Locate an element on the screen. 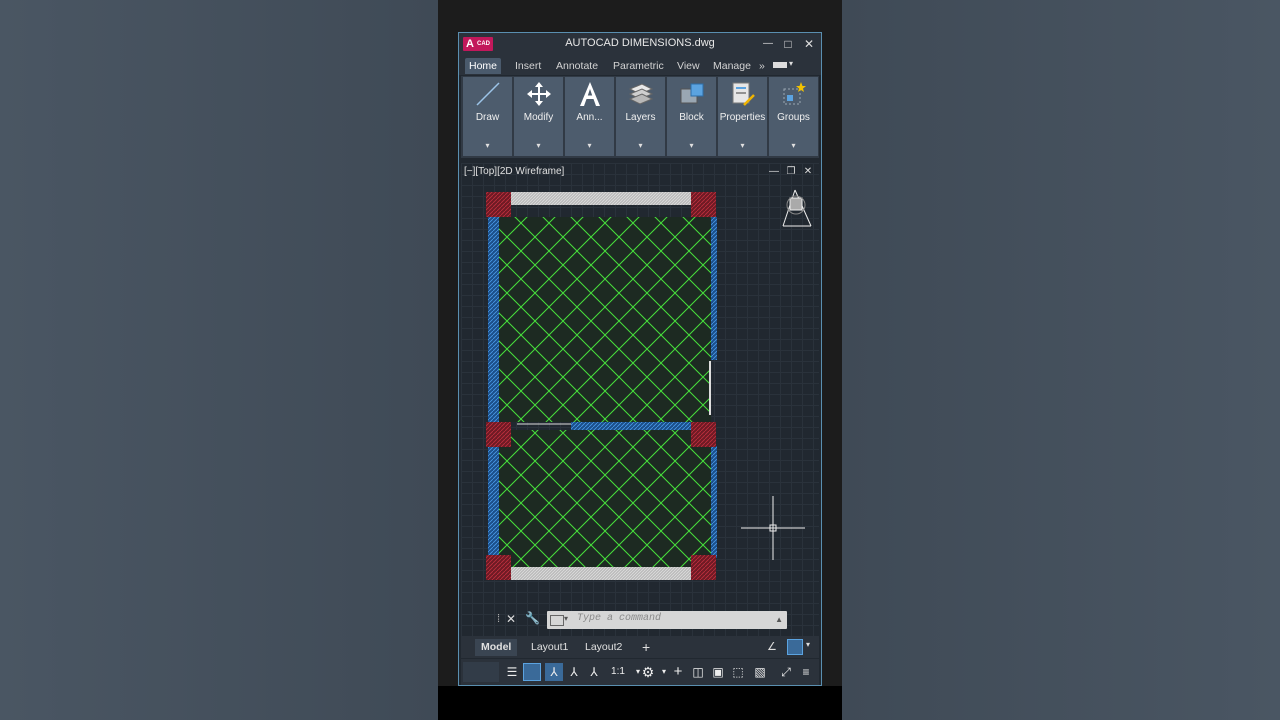 The height and width of the screenshot is (720, 1280). wall-right-upper is located at coordinates (714, 288).